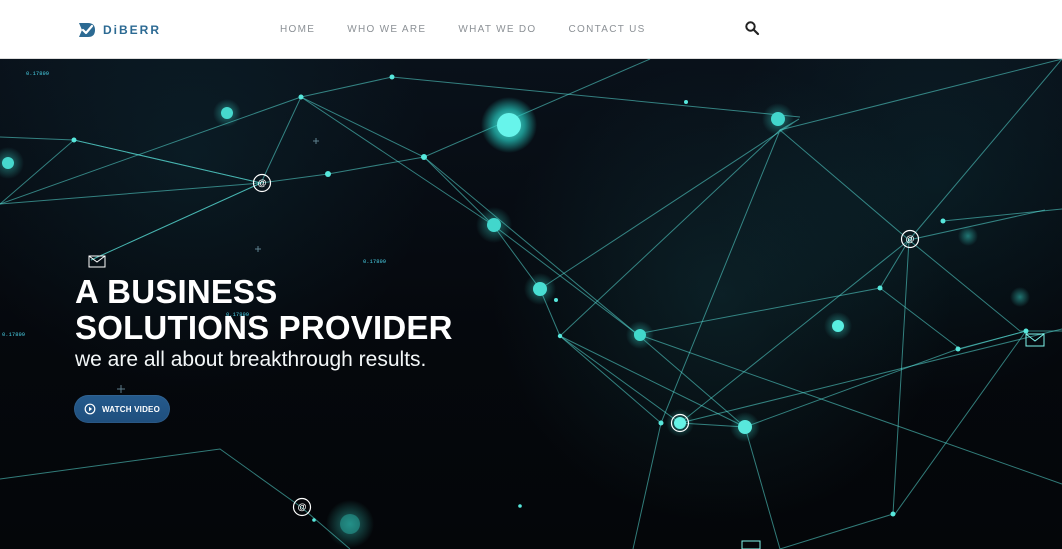  I want to click on hero-title-line-2: SOLUTIONS PROVIDER, so click(264, 327).